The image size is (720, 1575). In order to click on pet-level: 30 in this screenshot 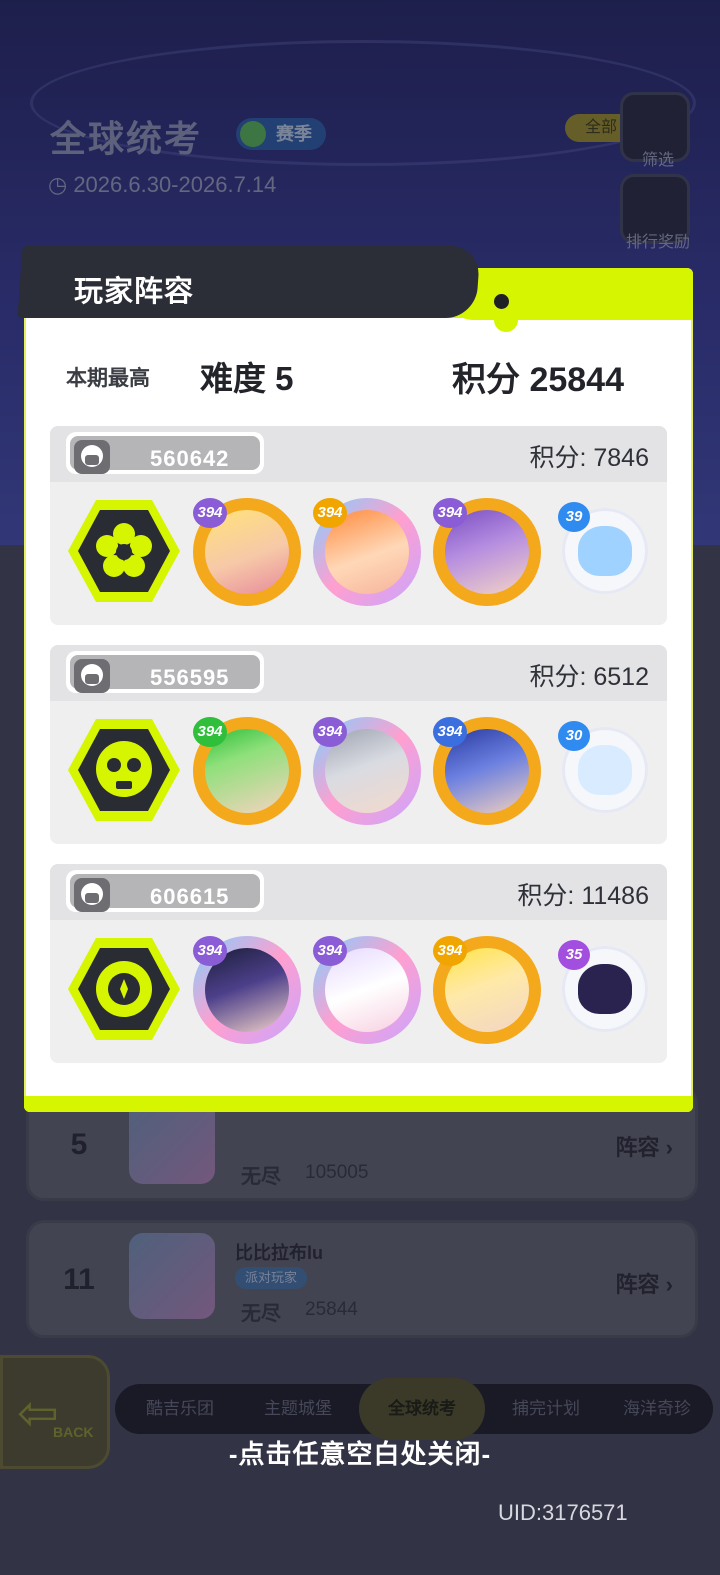, I will do `click(574, 736)`.